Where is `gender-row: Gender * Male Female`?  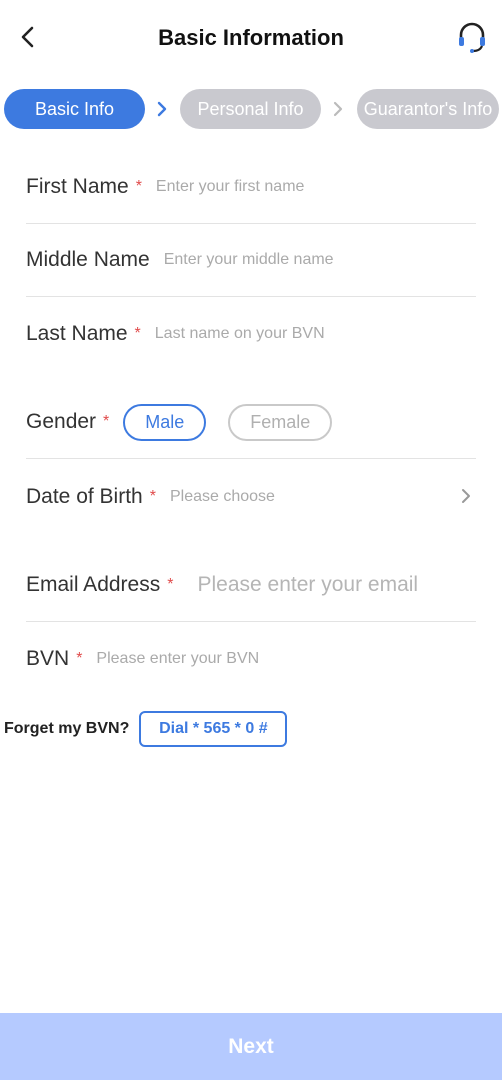
gender-row: Gender * Male Female is located at coordinates (251, 422).